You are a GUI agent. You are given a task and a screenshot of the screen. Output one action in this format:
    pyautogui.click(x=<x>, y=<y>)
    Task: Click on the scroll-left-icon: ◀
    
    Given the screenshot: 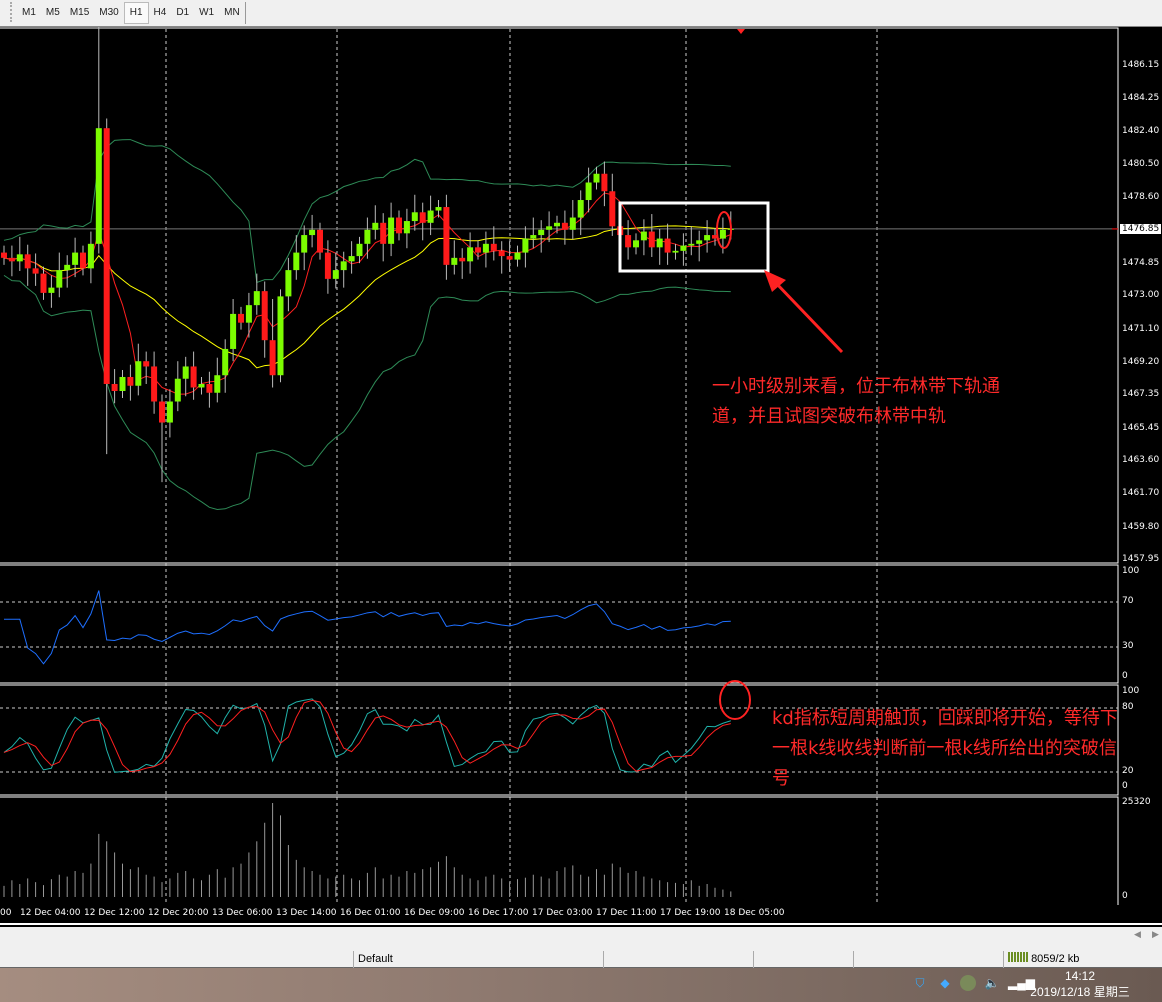 What is the action you would take?
    pyautogui.click(x=1137, y=934)
    